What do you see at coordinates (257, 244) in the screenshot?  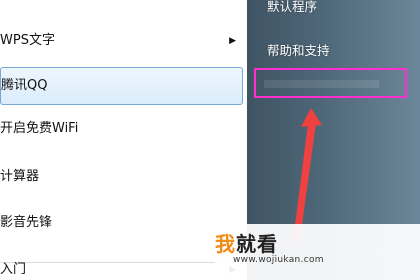 I see `watermark-brand-rest: 就看` at bounding box center [257, 244].